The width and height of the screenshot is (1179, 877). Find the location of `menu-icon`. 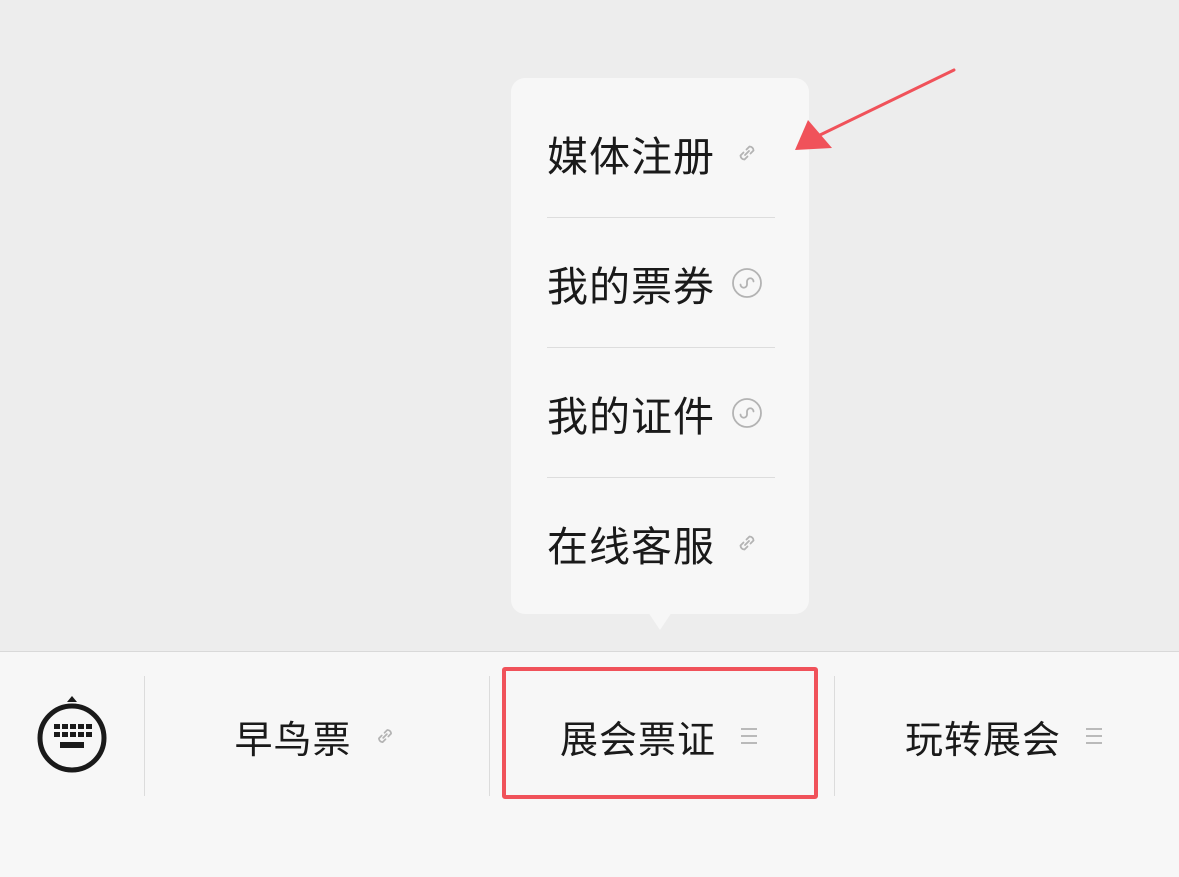

menu-icon is located at coordinates (1094, 736).